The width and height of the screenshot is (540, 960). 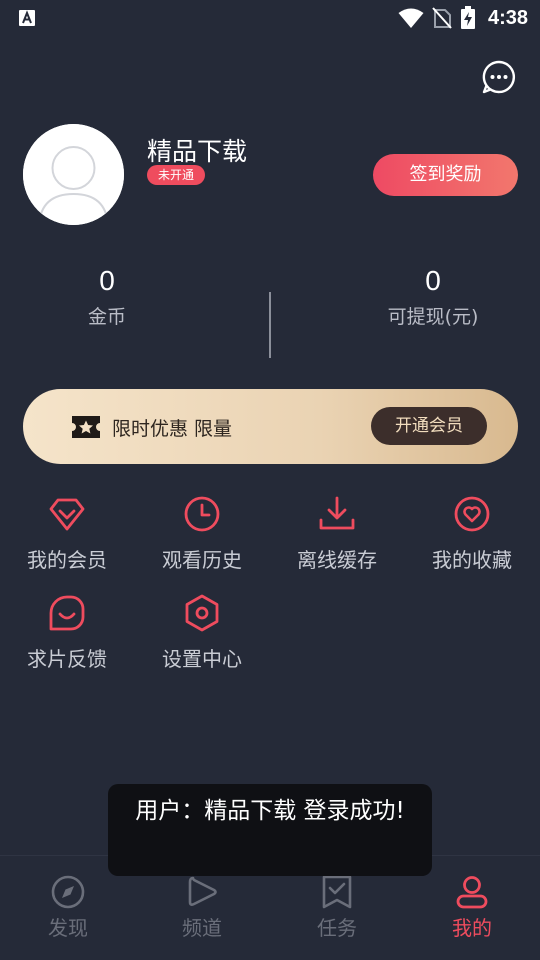 I want to click on coins-label: 金币, so click(x=106, y=317).